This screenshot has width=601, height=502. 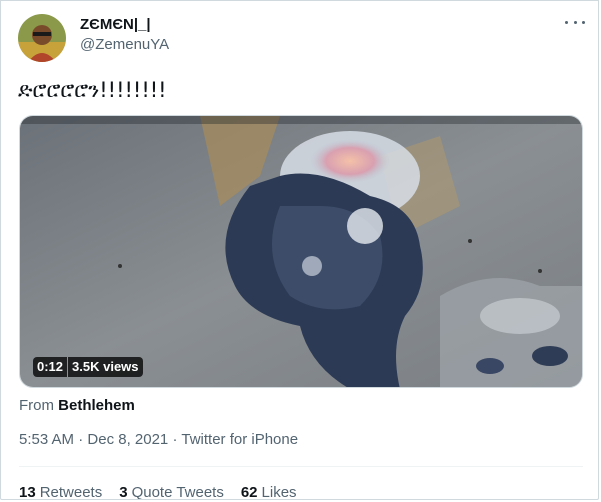 I want to click on quotes-stat: 3 Quote Tweets, so click(x=171, y=492).